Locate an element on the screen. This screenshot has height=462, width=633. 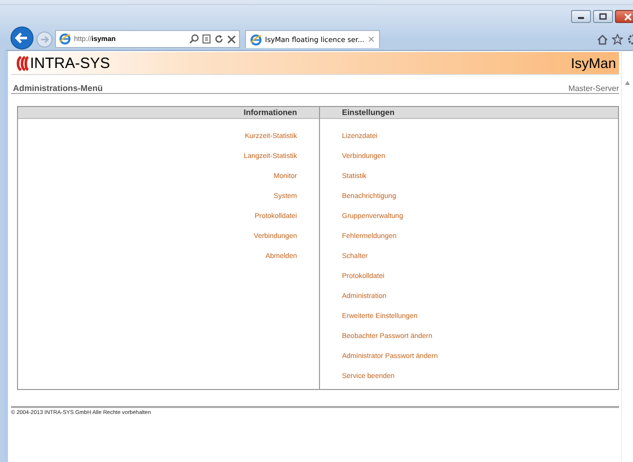
maximize-icon is located at coordinates (603, 16).